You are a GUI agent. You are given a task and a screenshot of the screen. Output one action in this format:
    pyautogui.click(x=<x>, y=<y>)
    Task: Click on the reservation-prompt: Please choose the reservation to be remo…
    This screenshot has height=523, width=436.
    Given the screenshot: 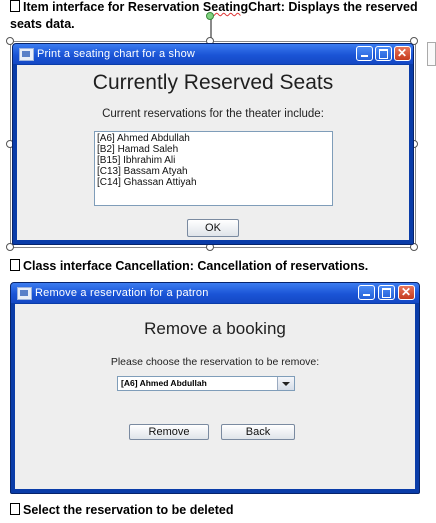 What is the action you would take?
    pyautogui.click(x=215, y=362)
    